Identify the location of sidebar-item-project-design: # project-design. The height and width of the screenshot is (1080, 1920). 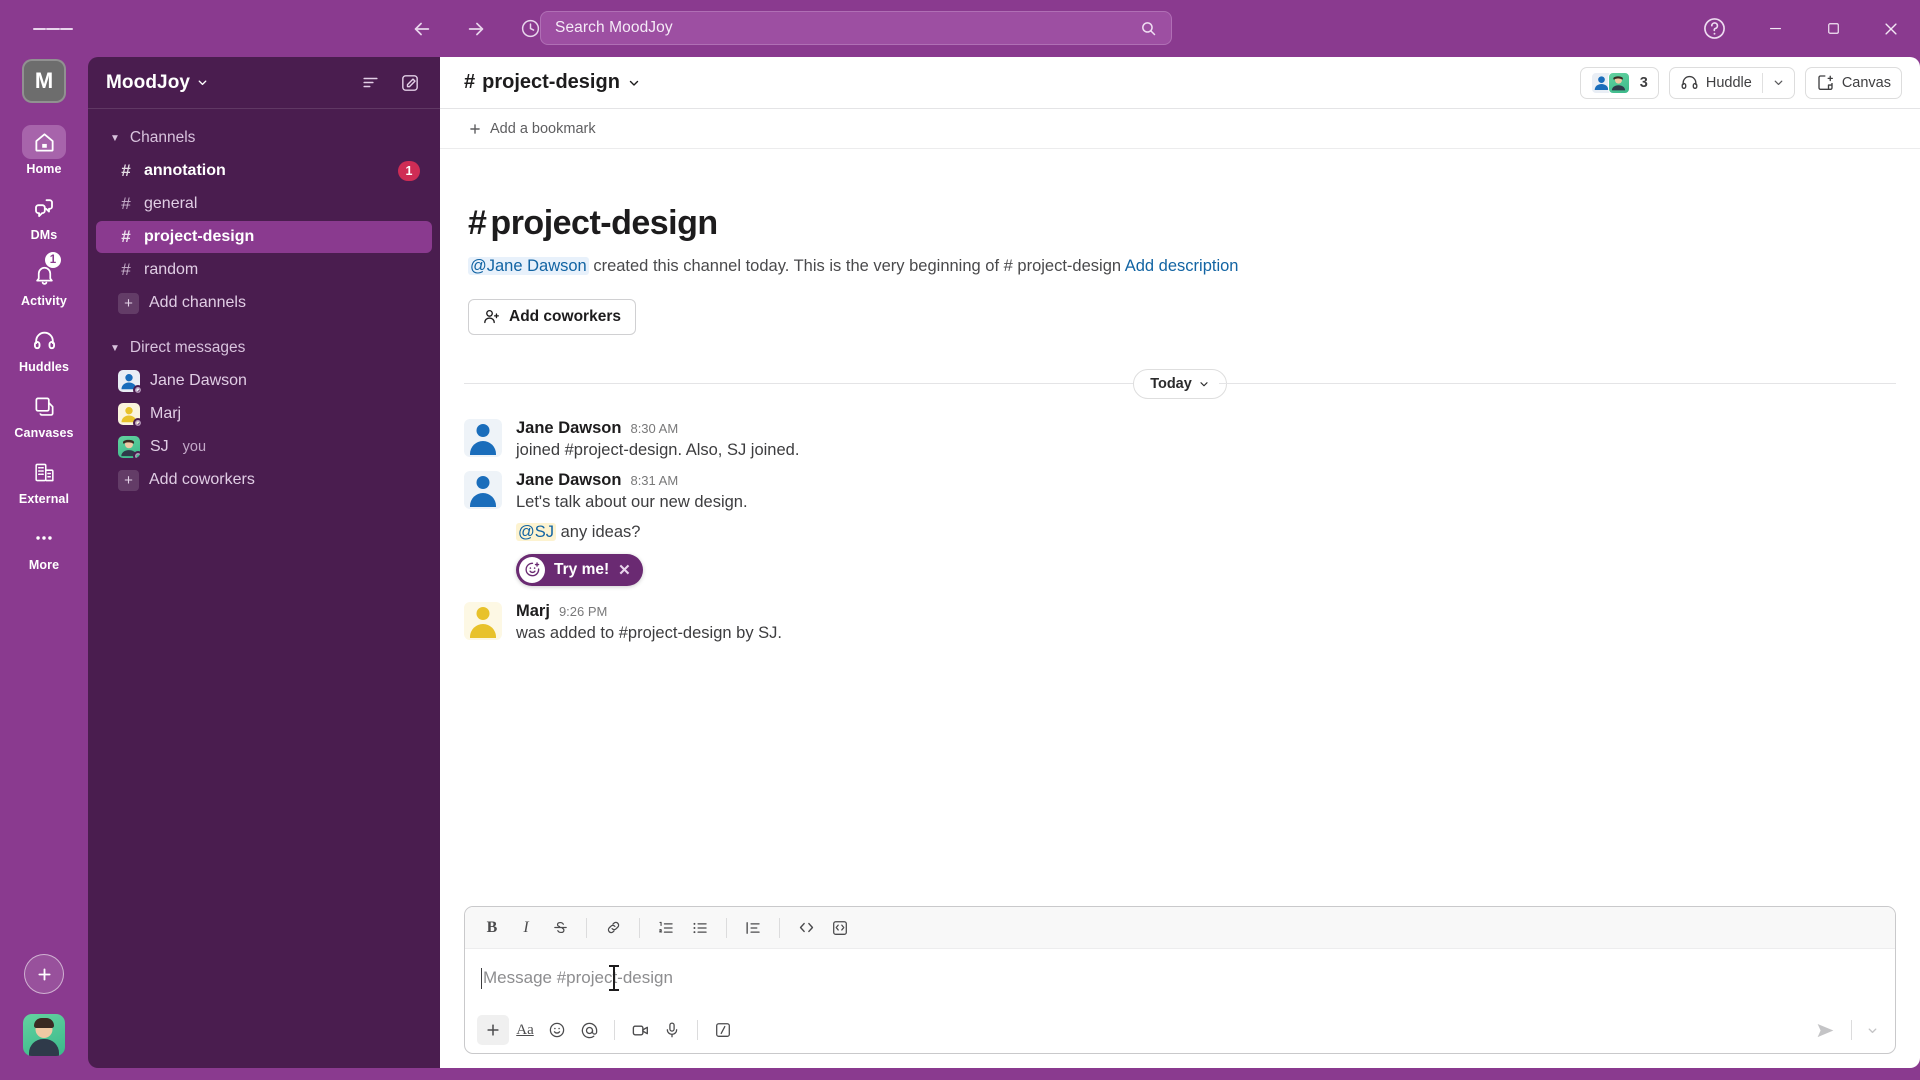
(264, 237).